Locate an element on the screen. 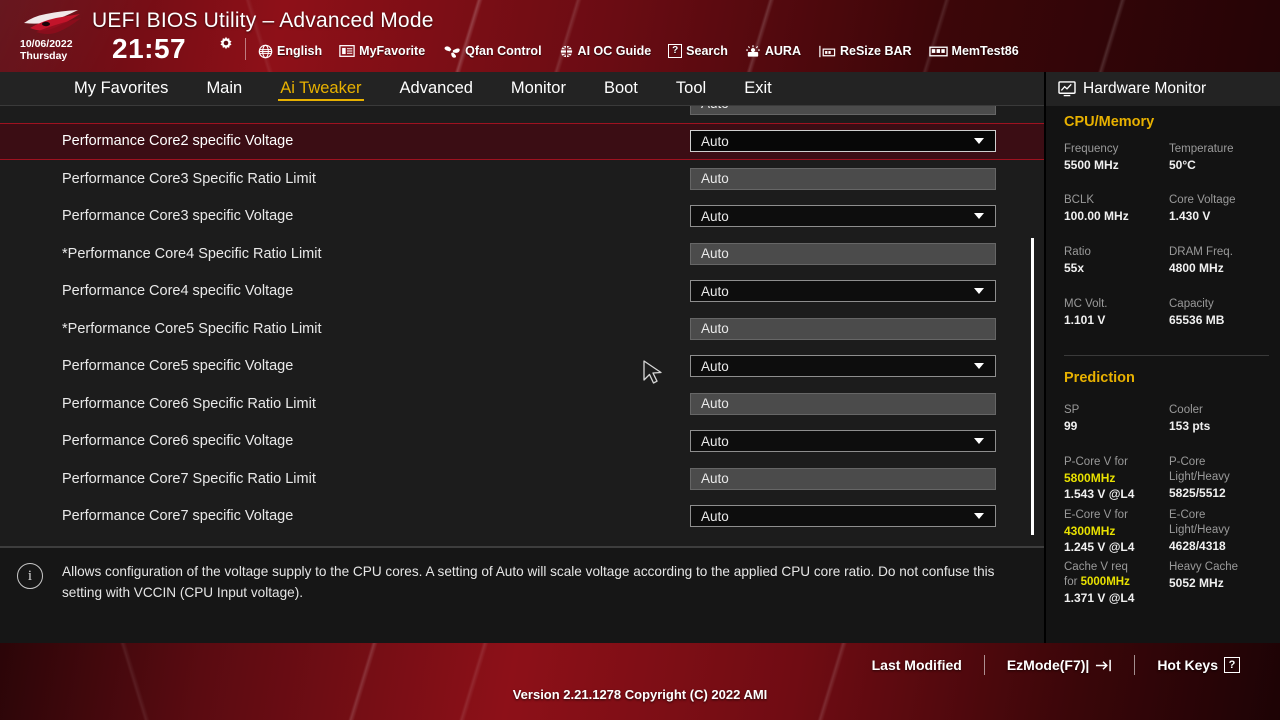 Image resolution: width=1280 pixels, height=720 pixels. hw-key: Capacity is located at coordinates (1191, 304).